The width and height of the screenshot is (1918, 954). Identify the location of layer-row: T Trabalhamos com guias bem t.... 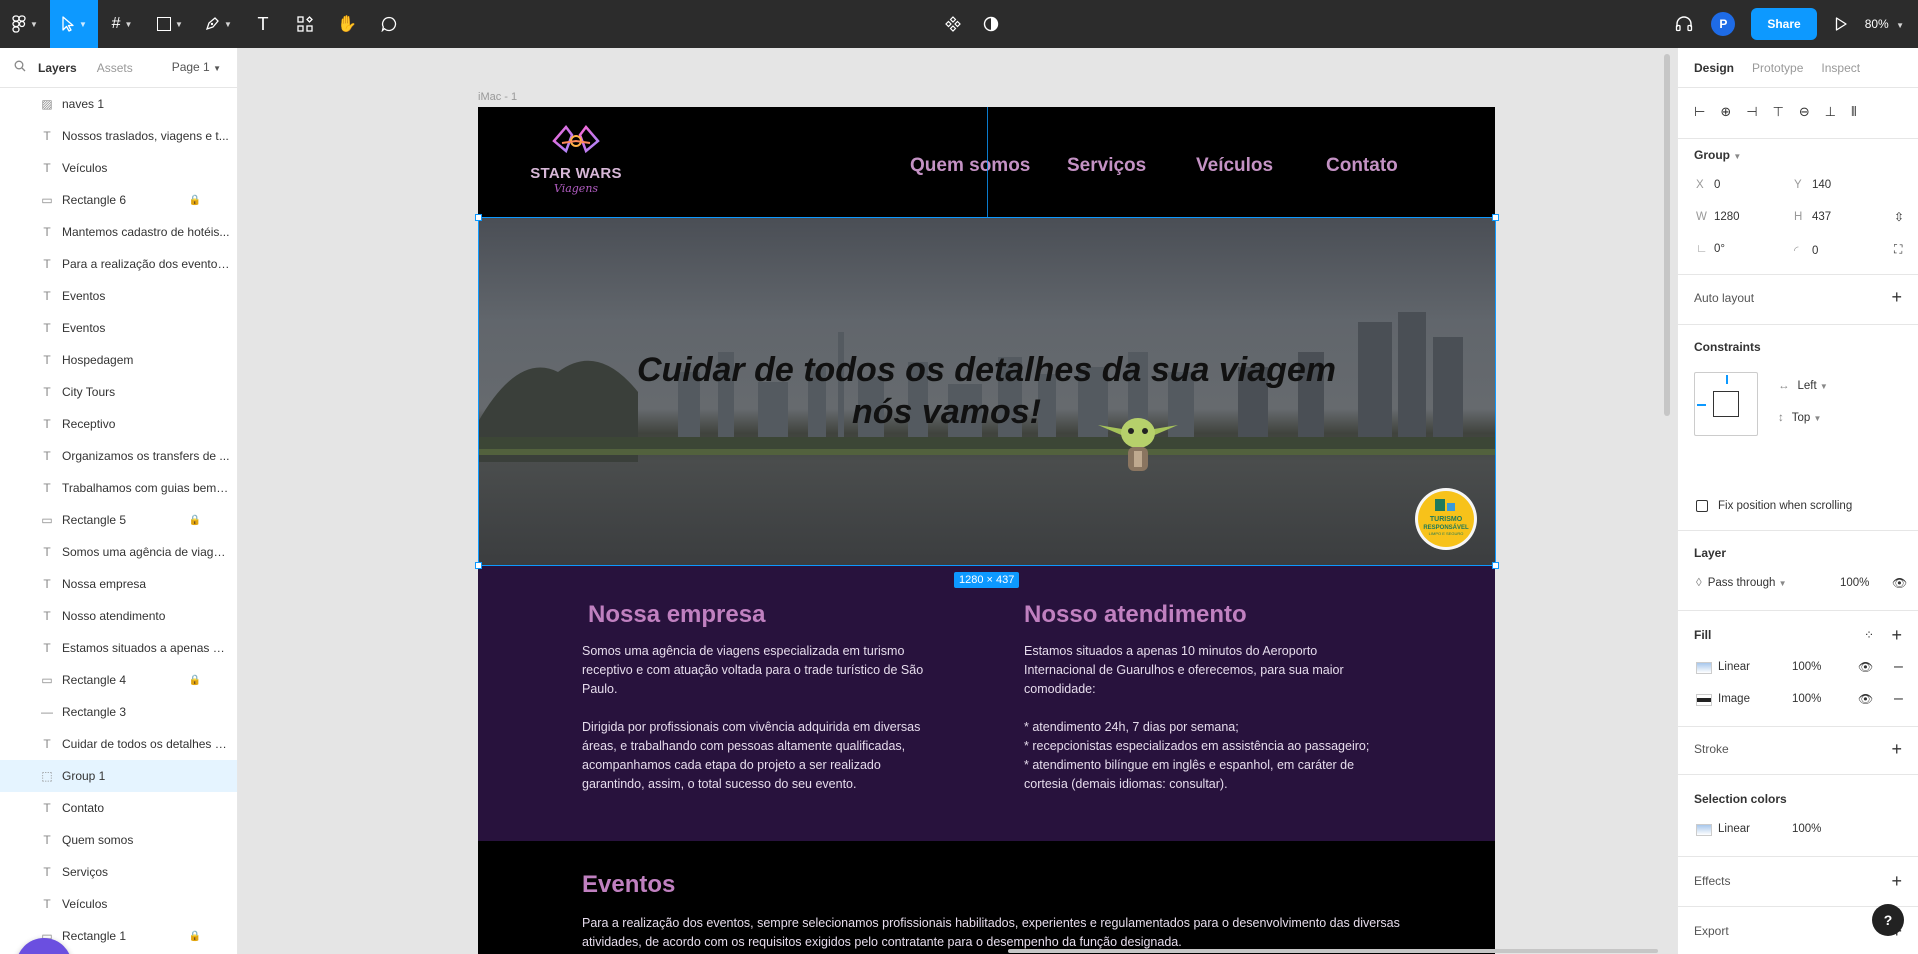
(118, 488).